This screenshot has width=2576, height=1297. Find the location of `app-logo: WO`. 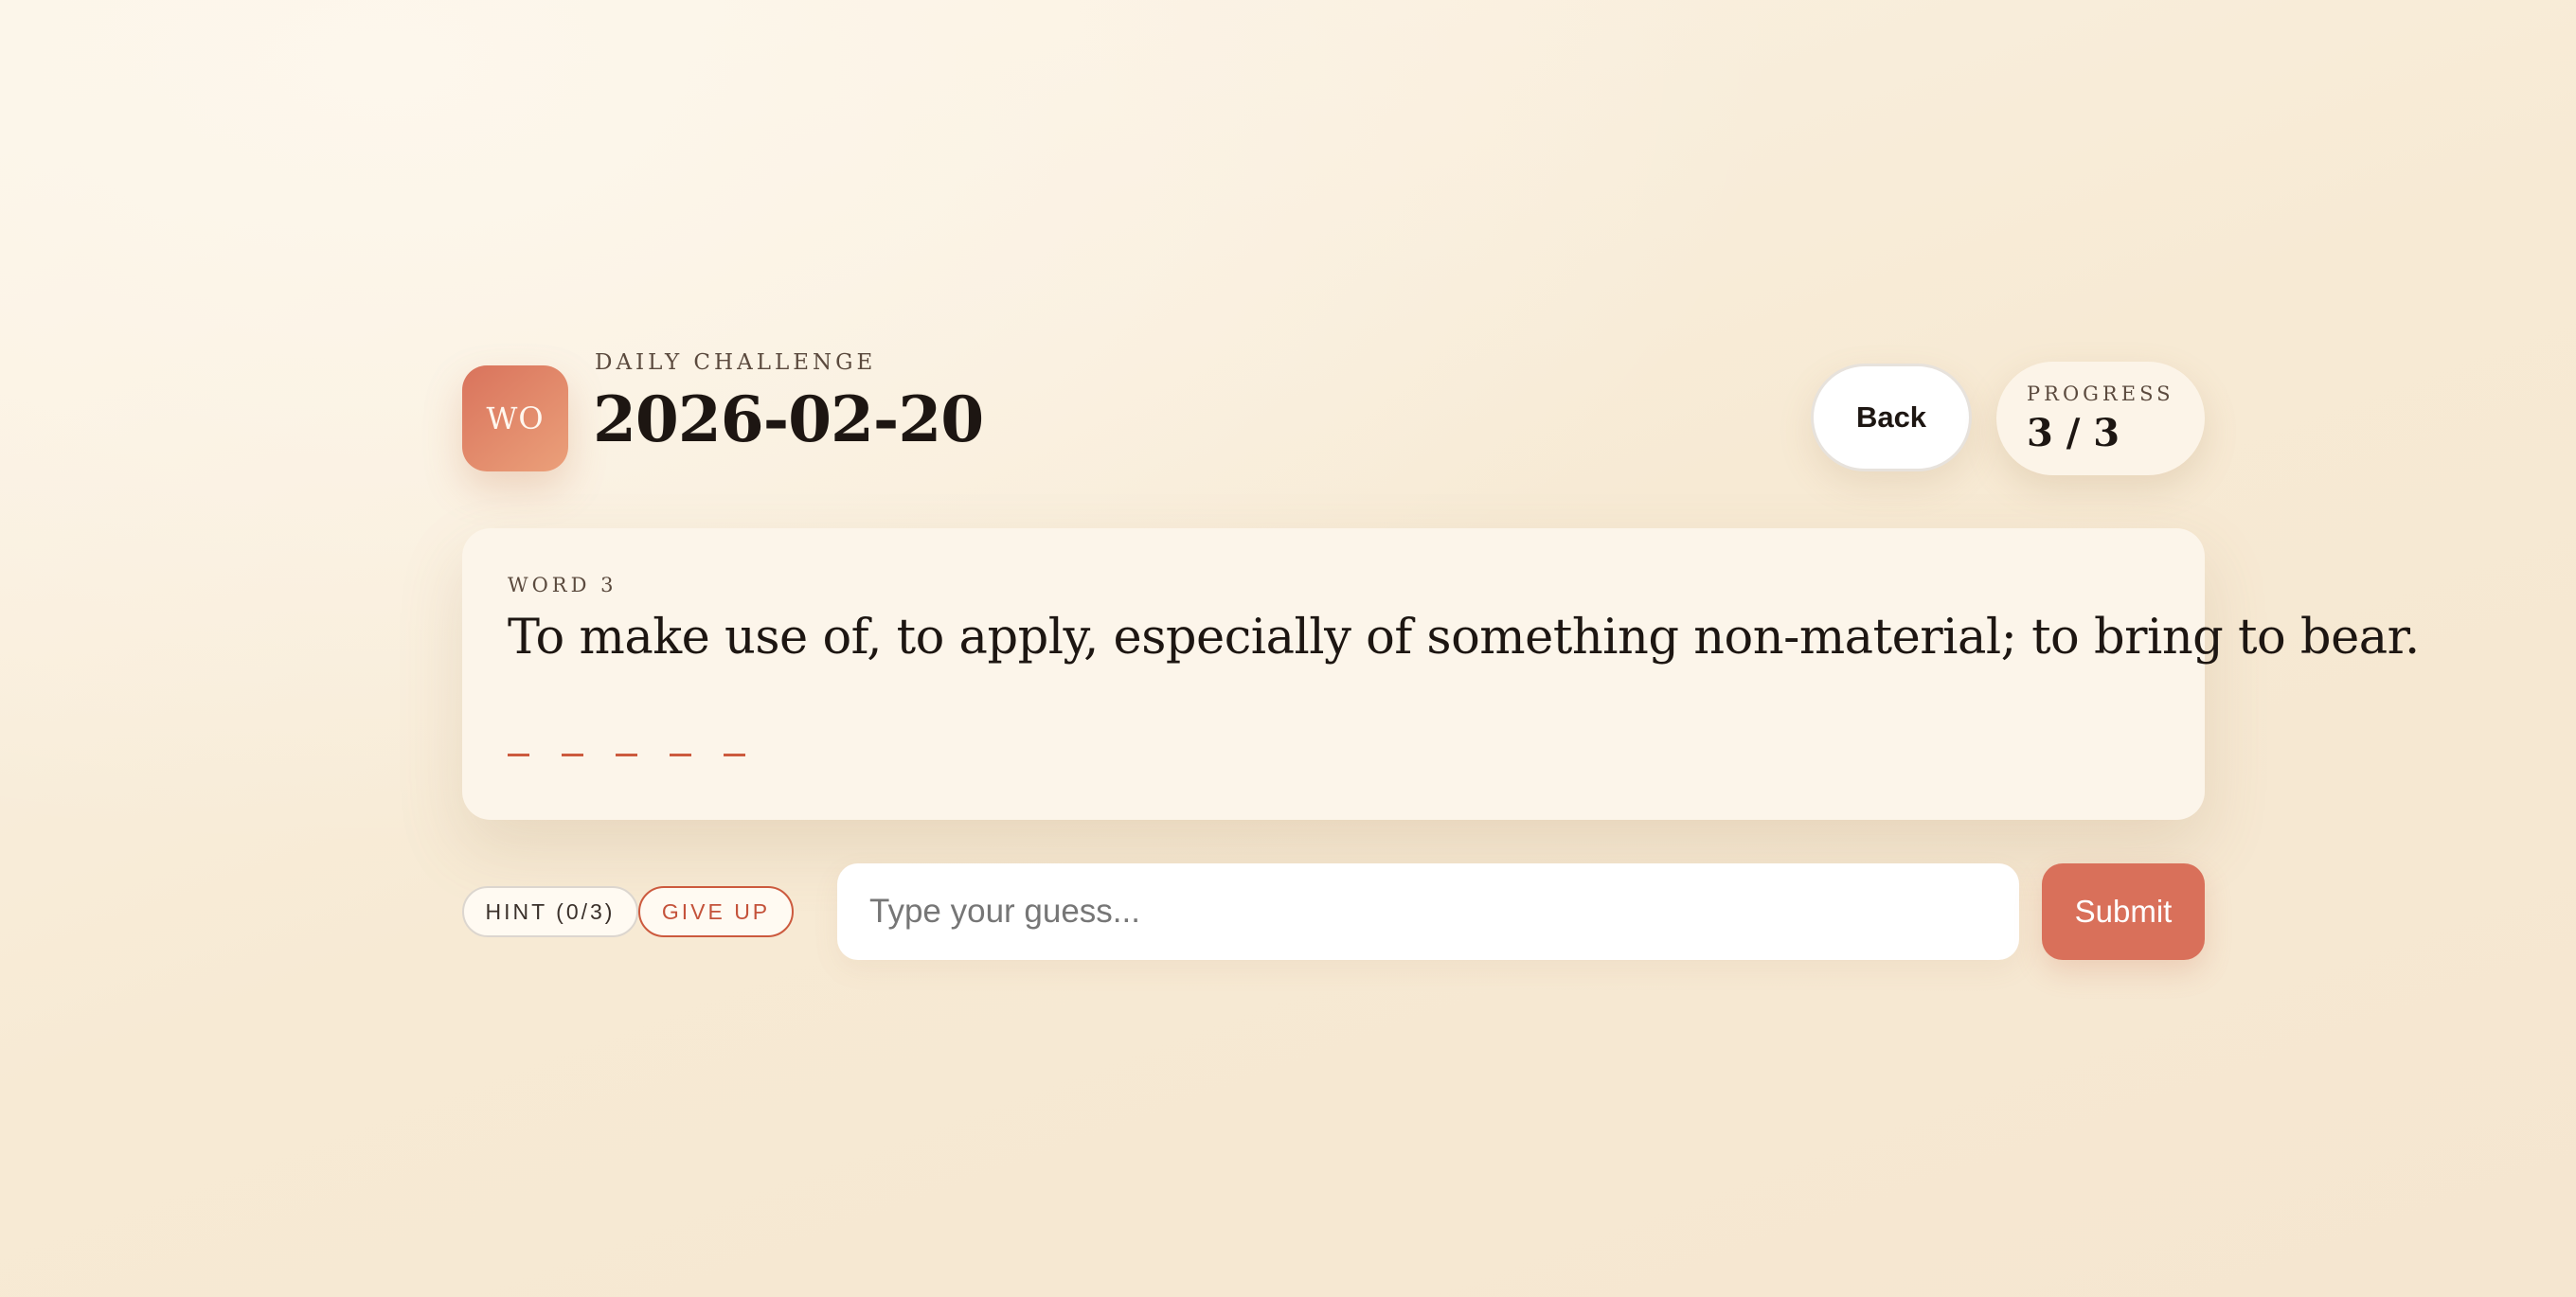

app-logo: WO is located at coordinates (515, 418).